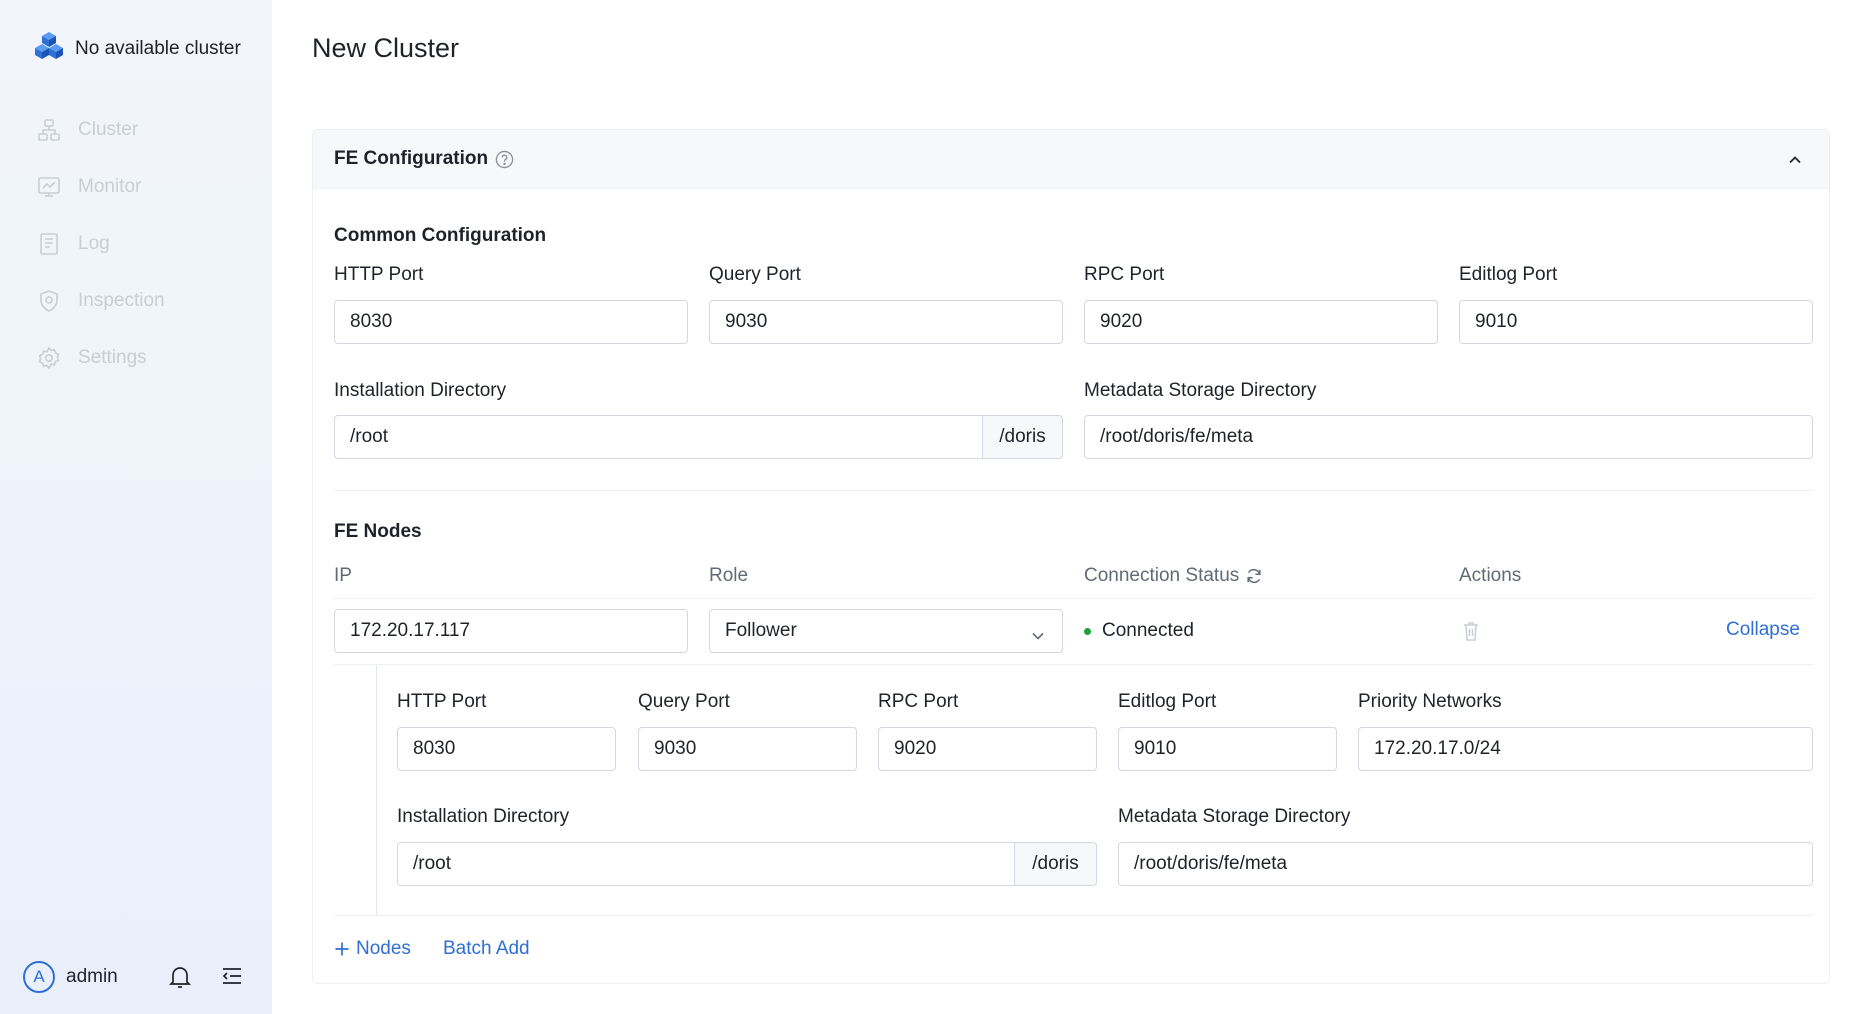 The image size is (1872, 1014). I want to click on collapse-link: Collapse, so click(1763, 630).